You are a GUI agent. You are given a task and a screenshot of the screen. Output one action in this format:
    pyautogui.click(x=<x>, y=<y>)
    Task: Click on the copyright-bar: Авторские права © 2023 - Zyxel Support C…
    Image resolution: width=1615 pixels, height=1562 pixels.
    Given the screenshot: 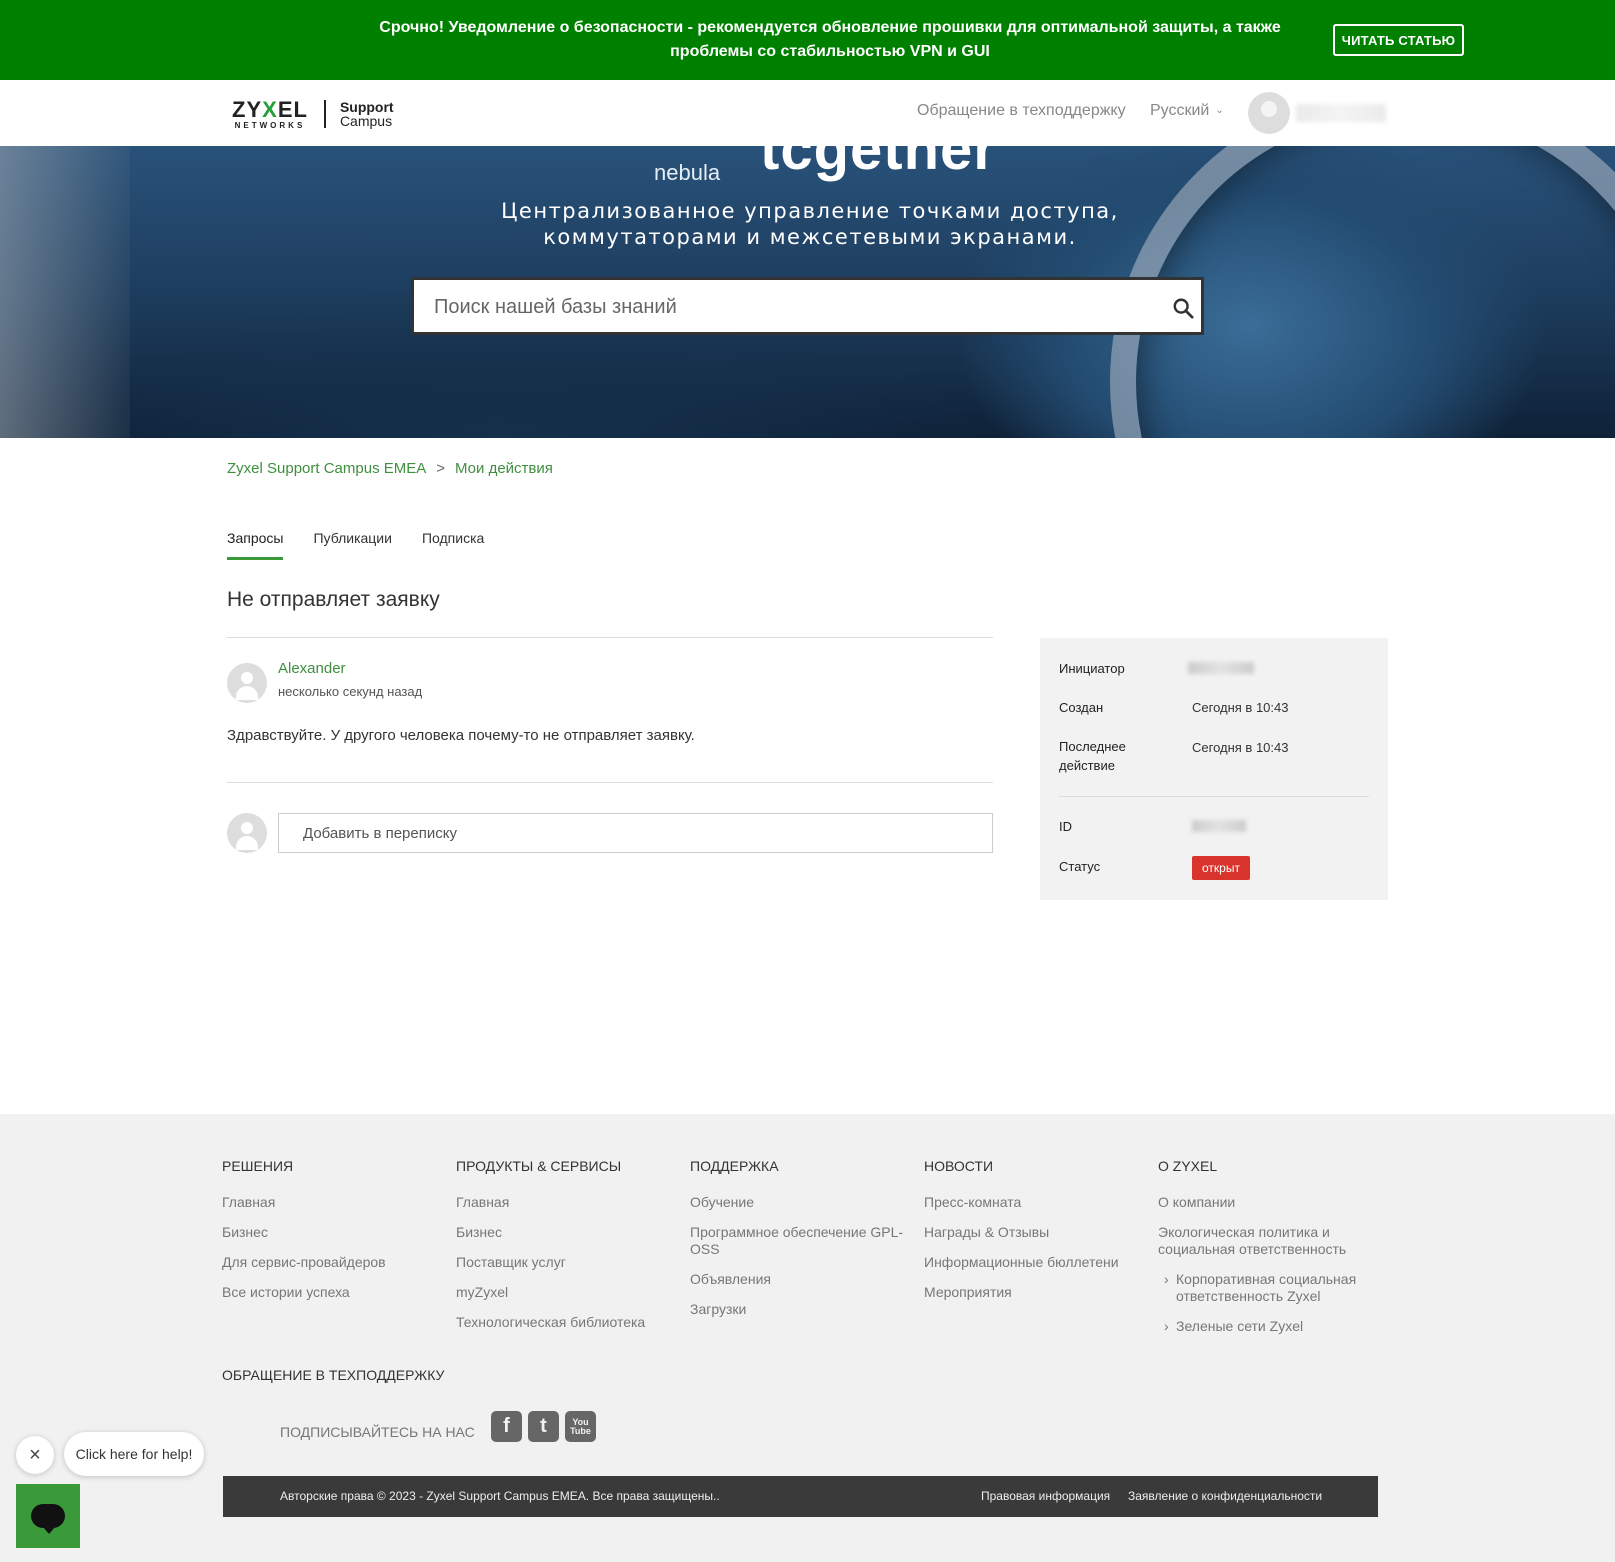 What is the action you would take?
    pyautogui.click(x=800, y=1496)
    